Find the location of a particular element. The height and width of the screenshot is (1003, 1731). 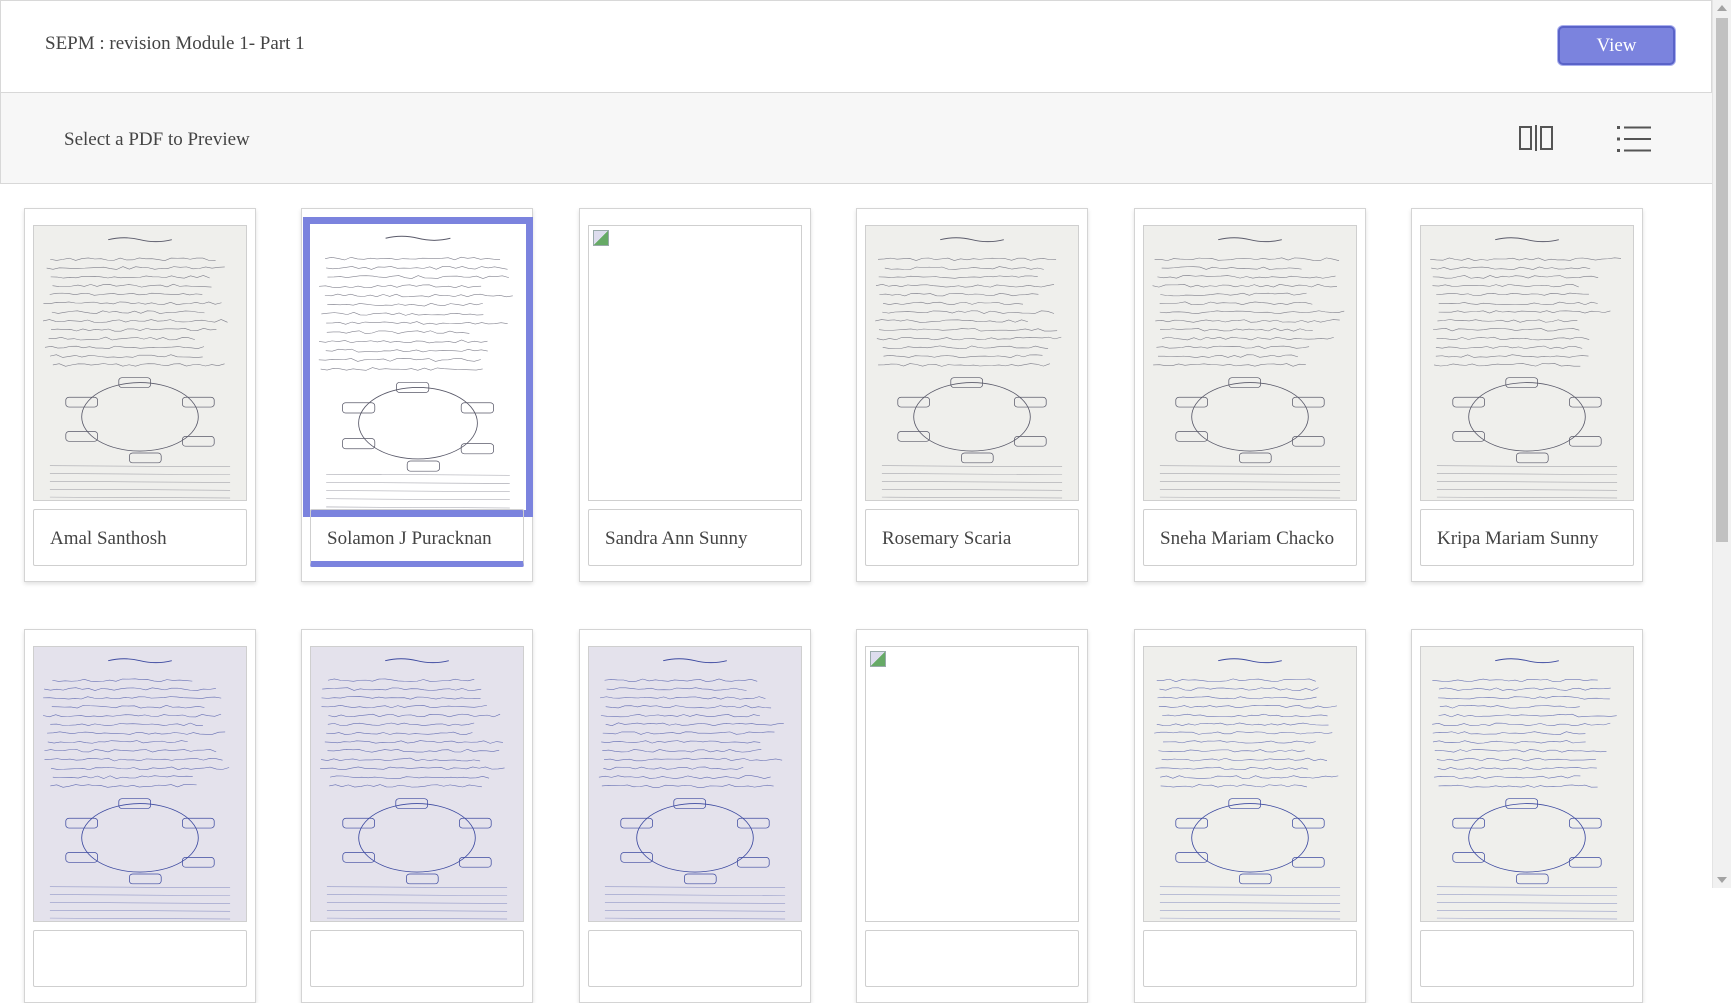

grid-view-icon is located at coordinates (1536, 138).